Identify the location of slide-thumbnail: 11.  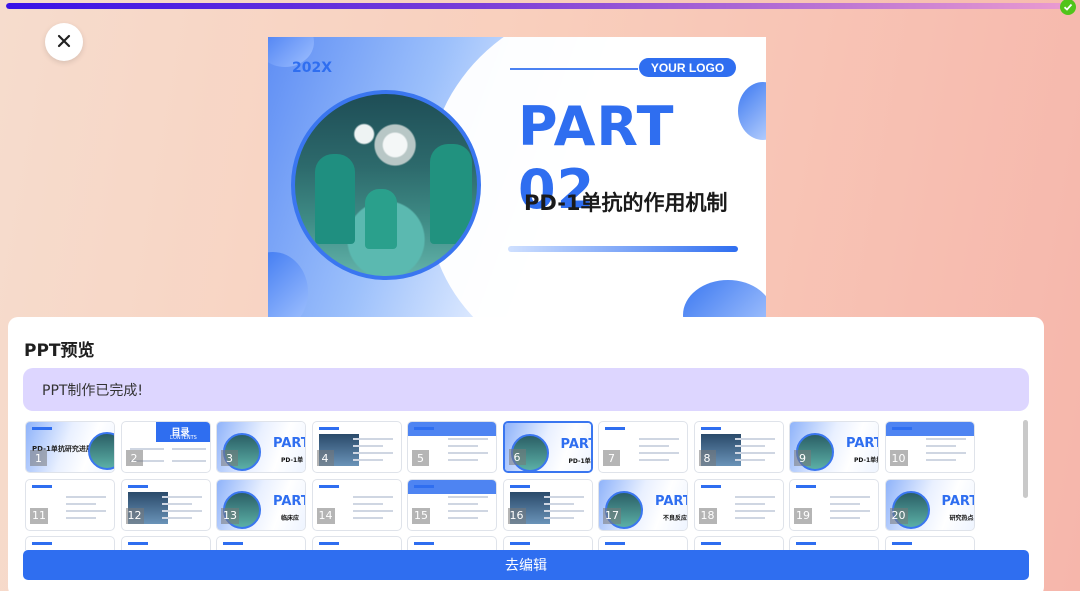
(70, 504).